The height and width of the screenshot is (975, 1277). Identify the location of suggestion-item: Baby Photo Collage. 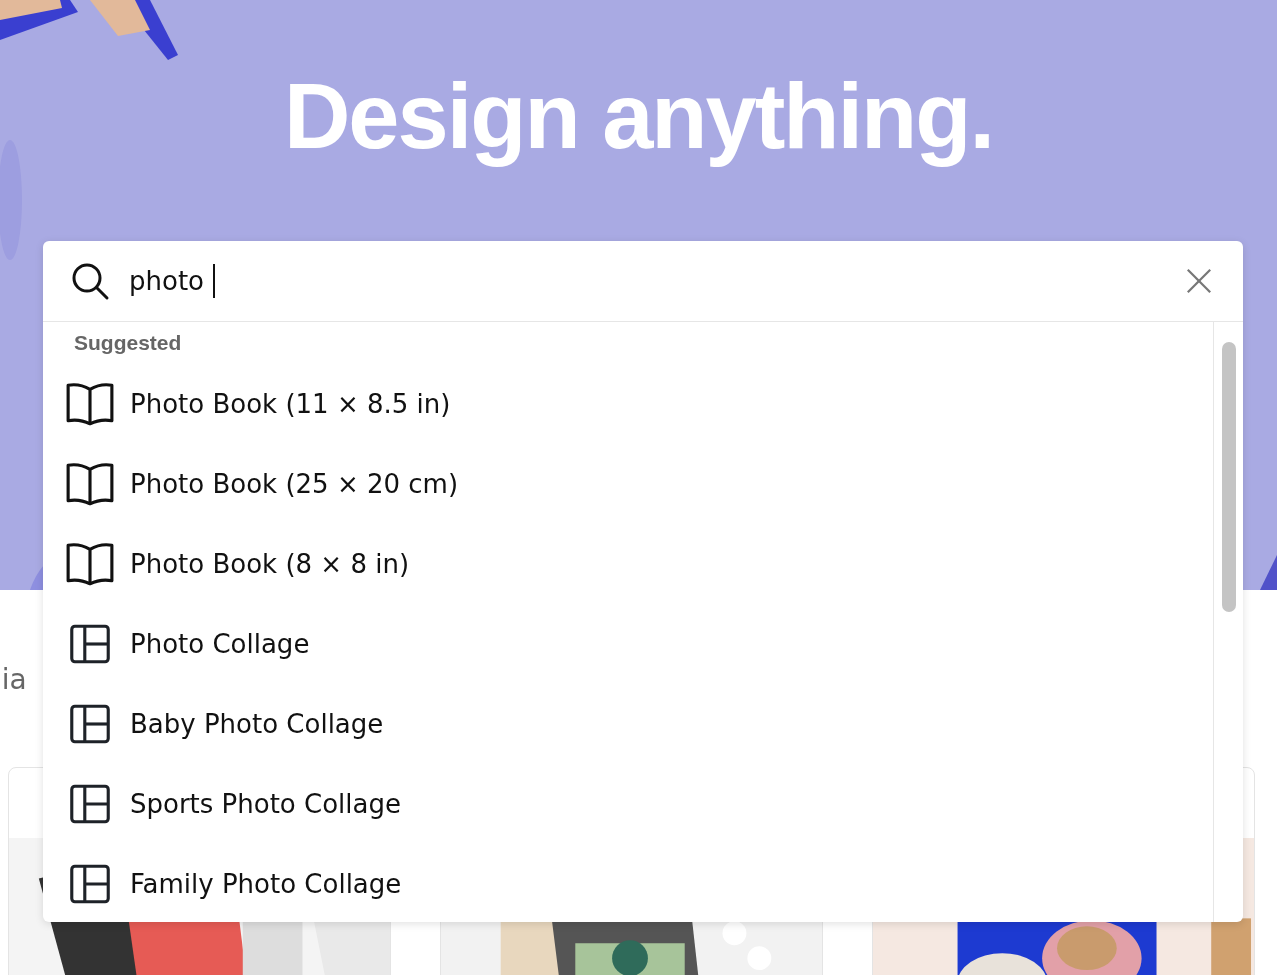
(257, 724).